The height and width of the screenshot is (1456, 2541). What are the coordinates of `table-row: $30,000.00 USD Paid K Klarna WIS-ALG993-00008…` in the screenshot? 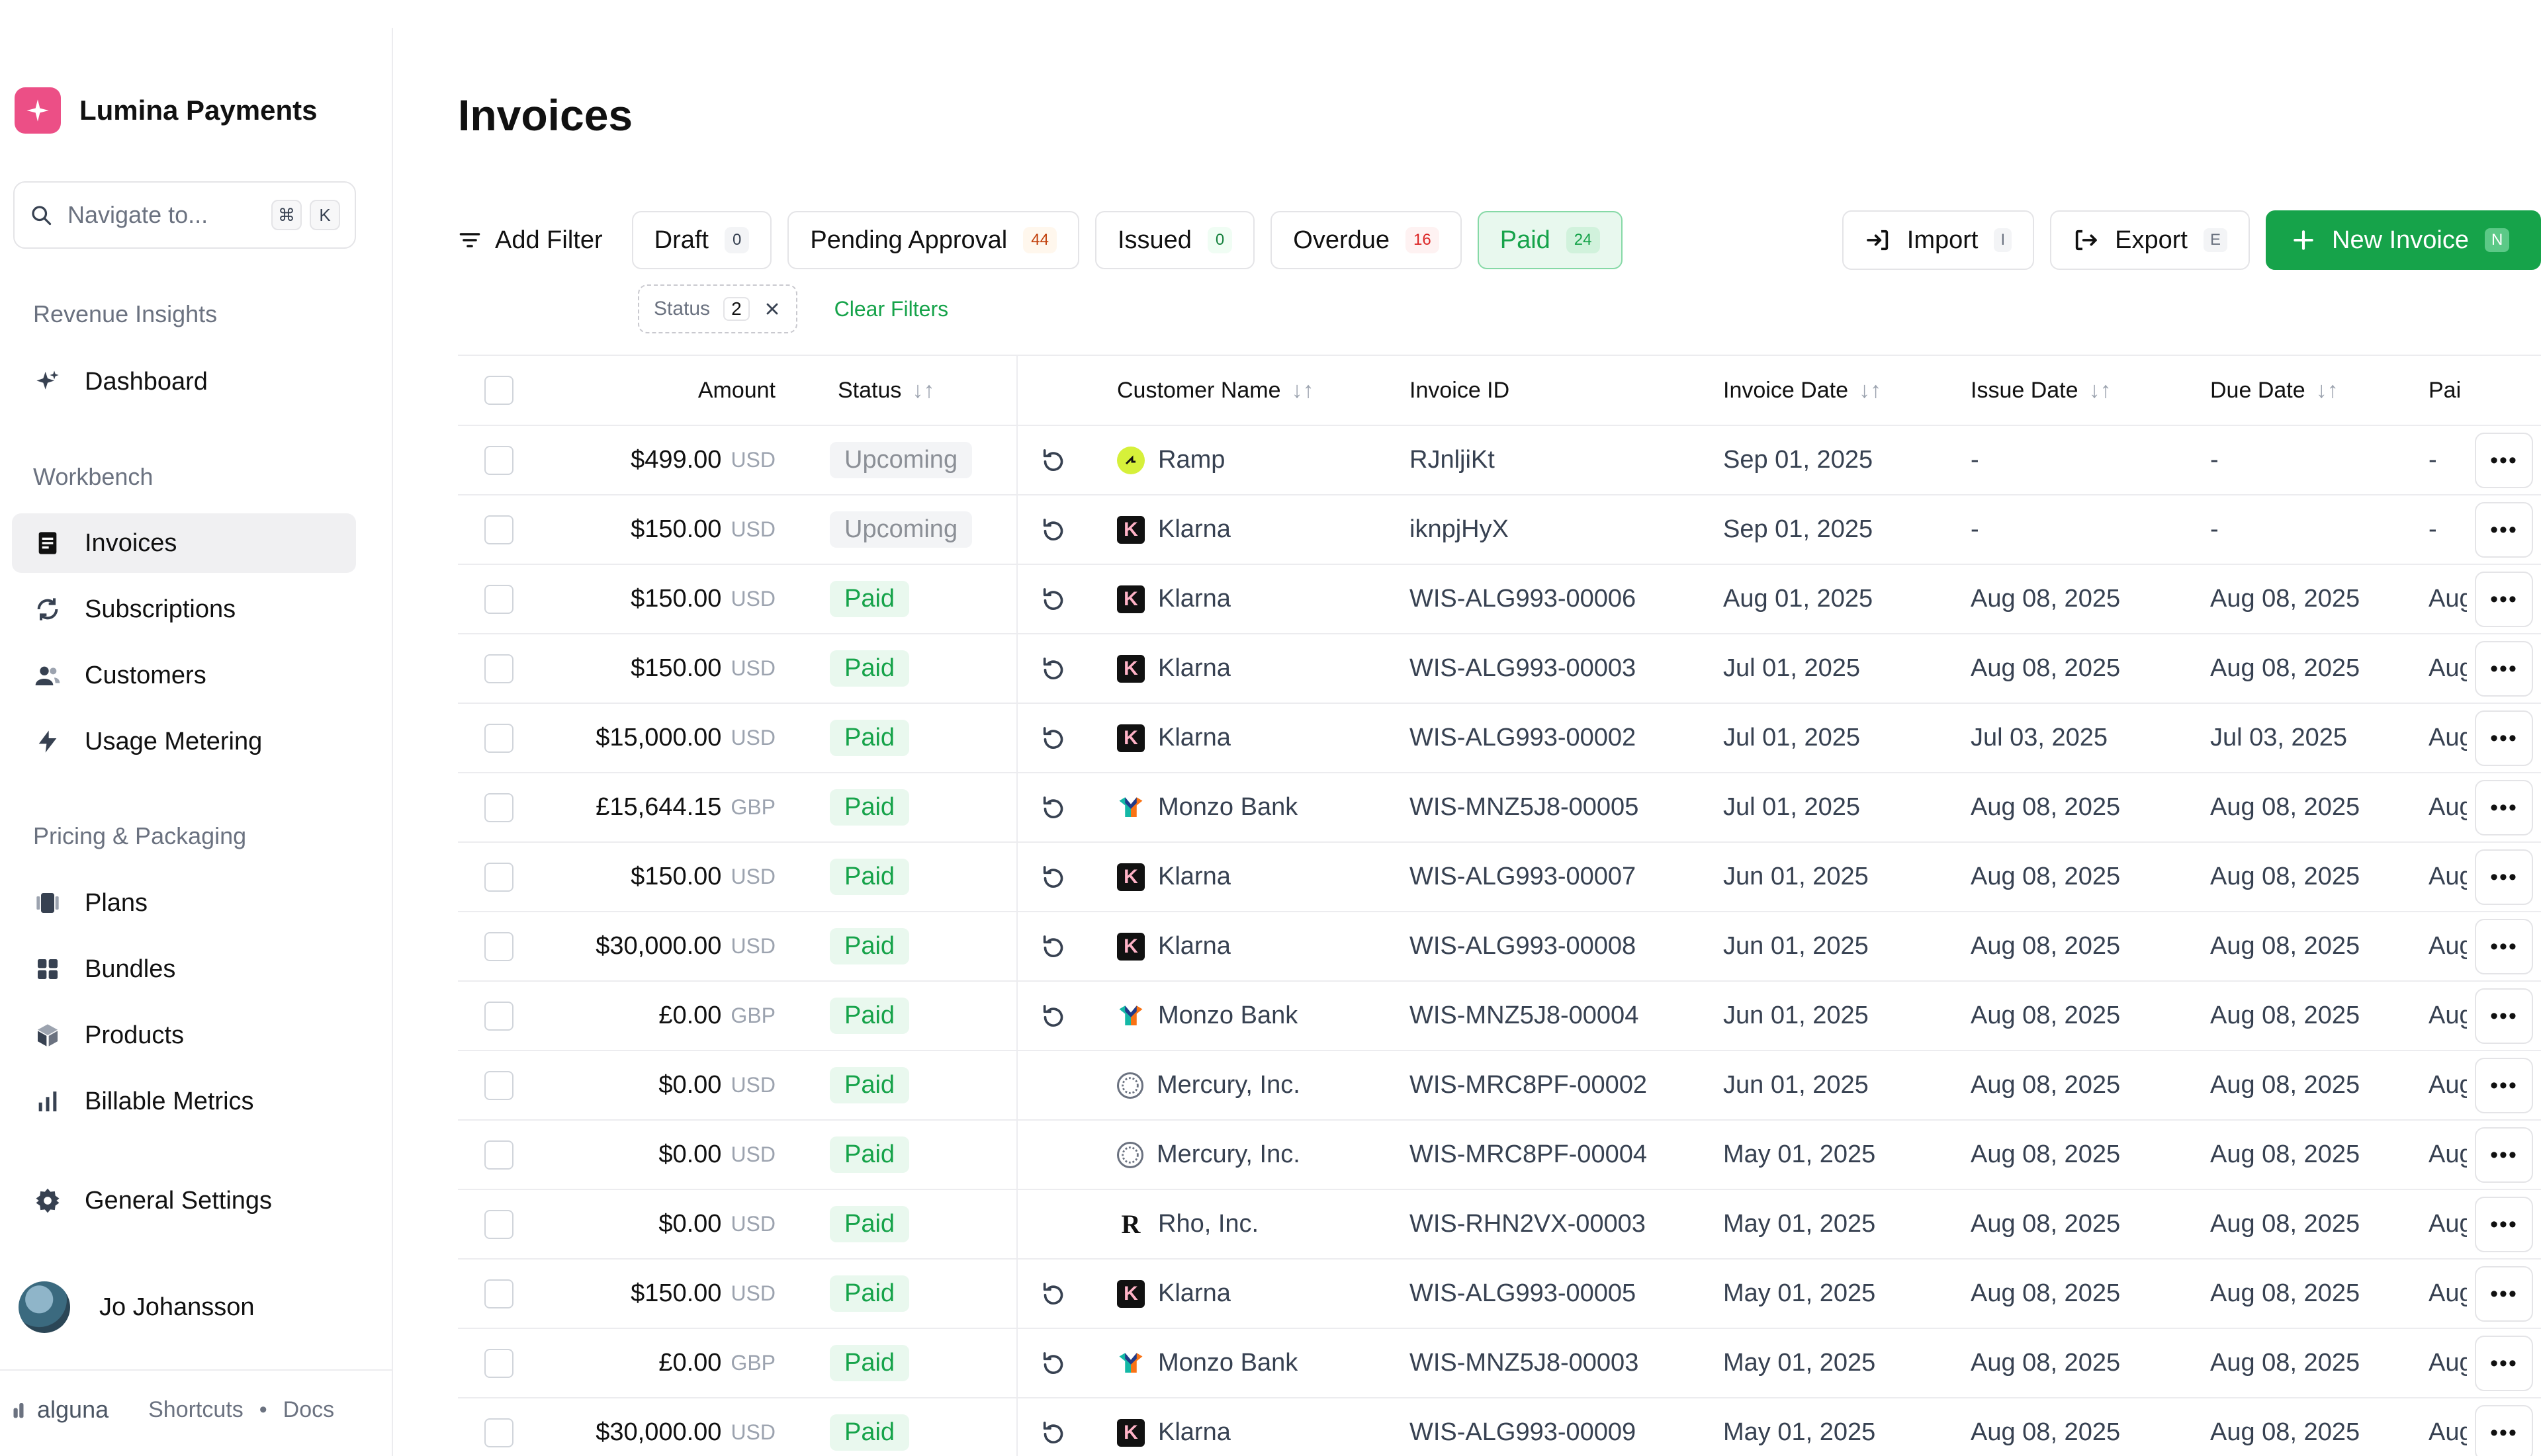 It's located at (1500, 947).